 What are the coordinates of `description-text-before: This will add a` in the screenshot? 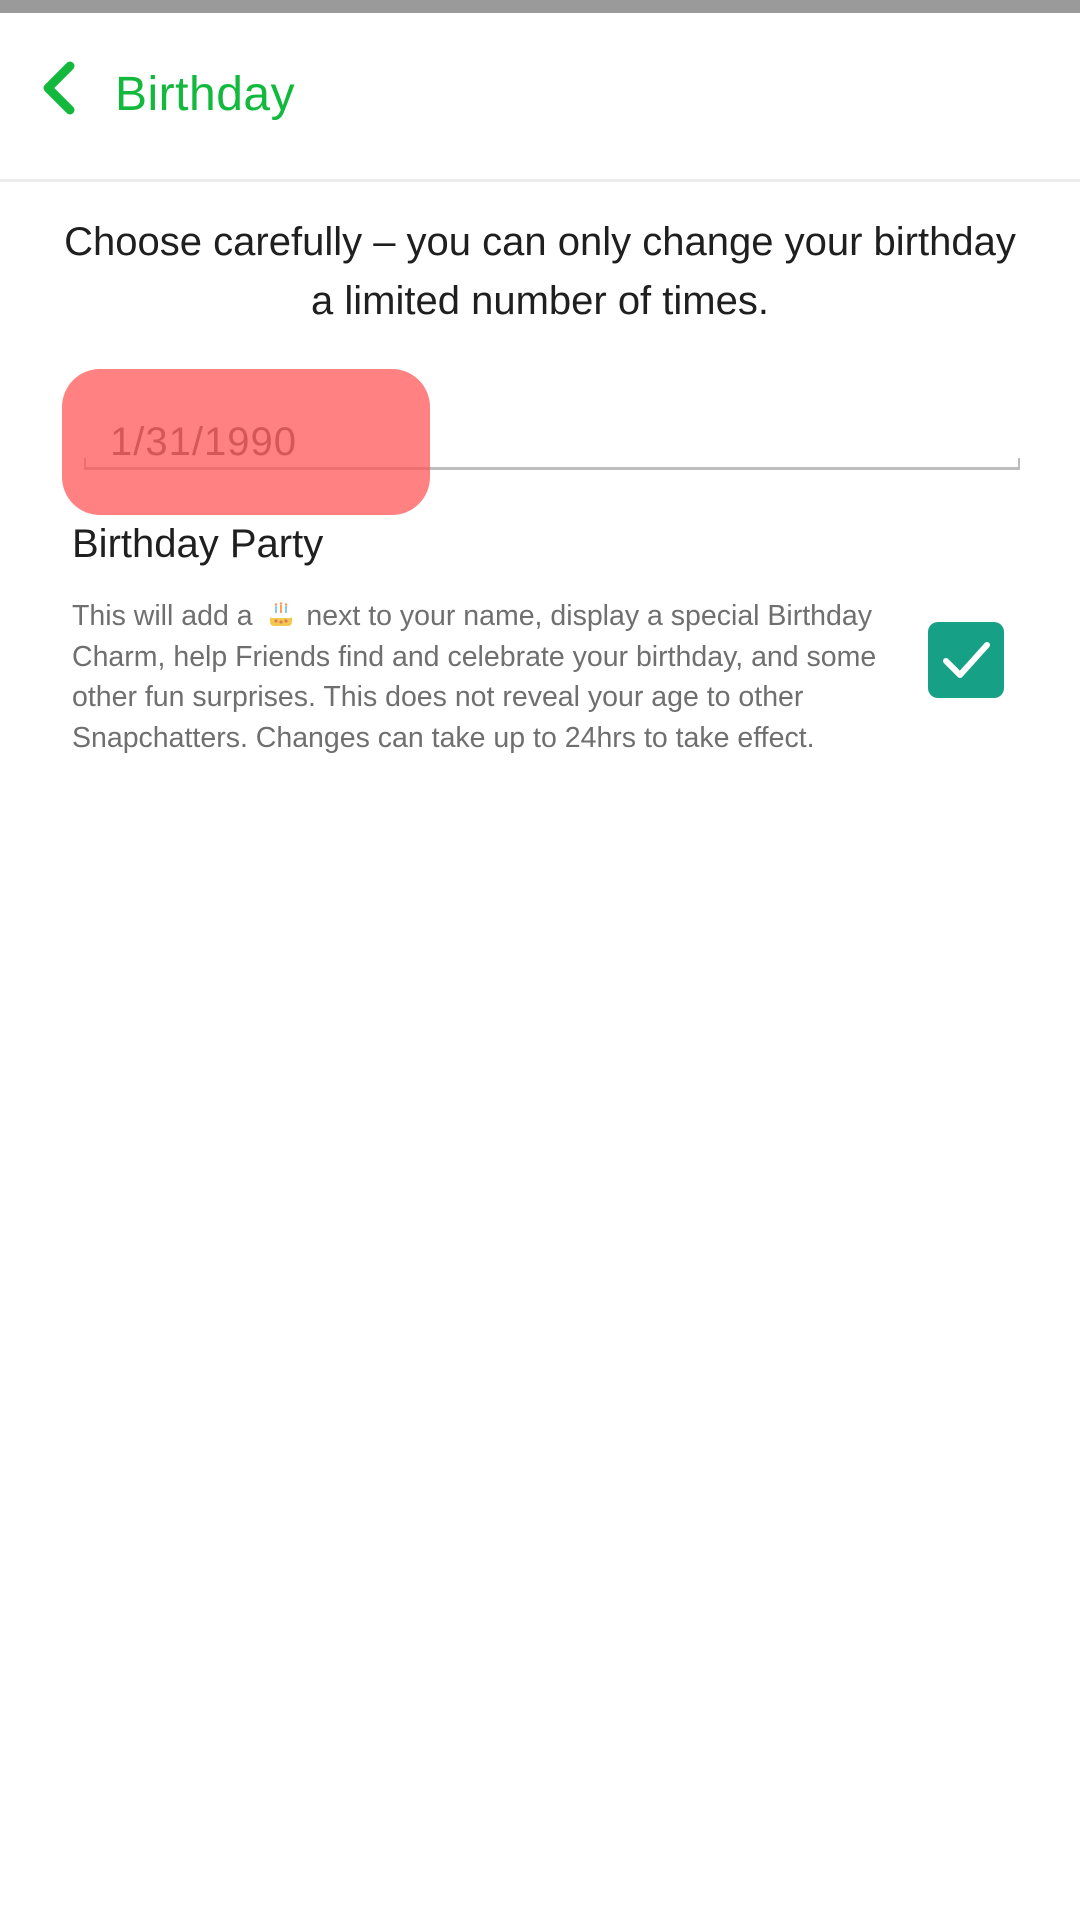 It's located at (162, 616).